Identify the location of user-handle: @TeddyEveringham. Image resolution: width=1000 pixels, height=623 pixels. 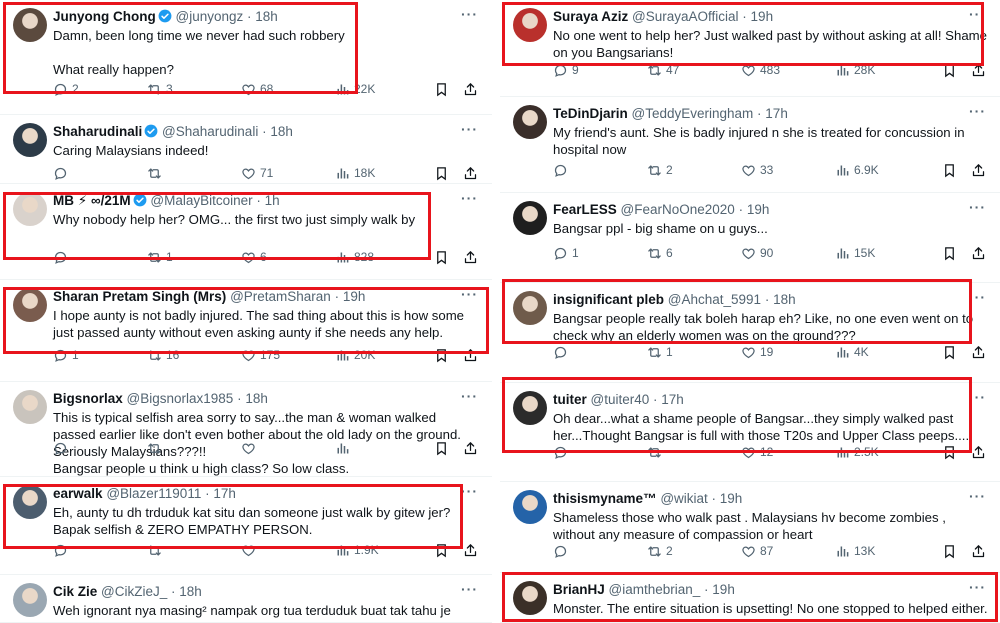
(693, 113).